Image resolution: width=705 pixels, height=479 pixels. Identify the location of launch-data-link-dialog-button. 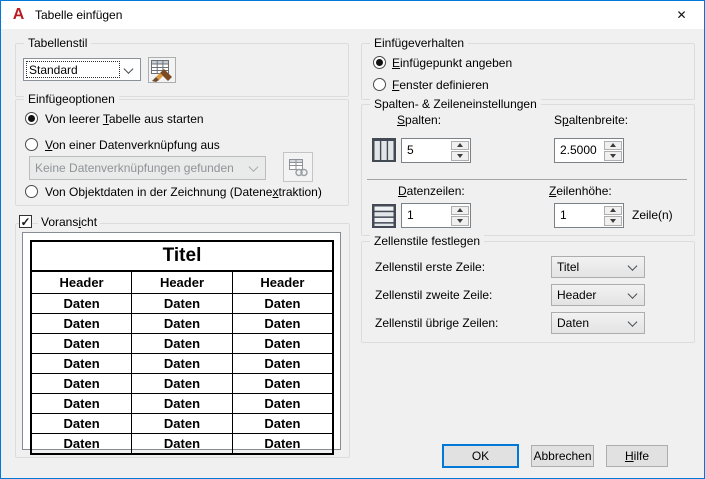
(298, 167).